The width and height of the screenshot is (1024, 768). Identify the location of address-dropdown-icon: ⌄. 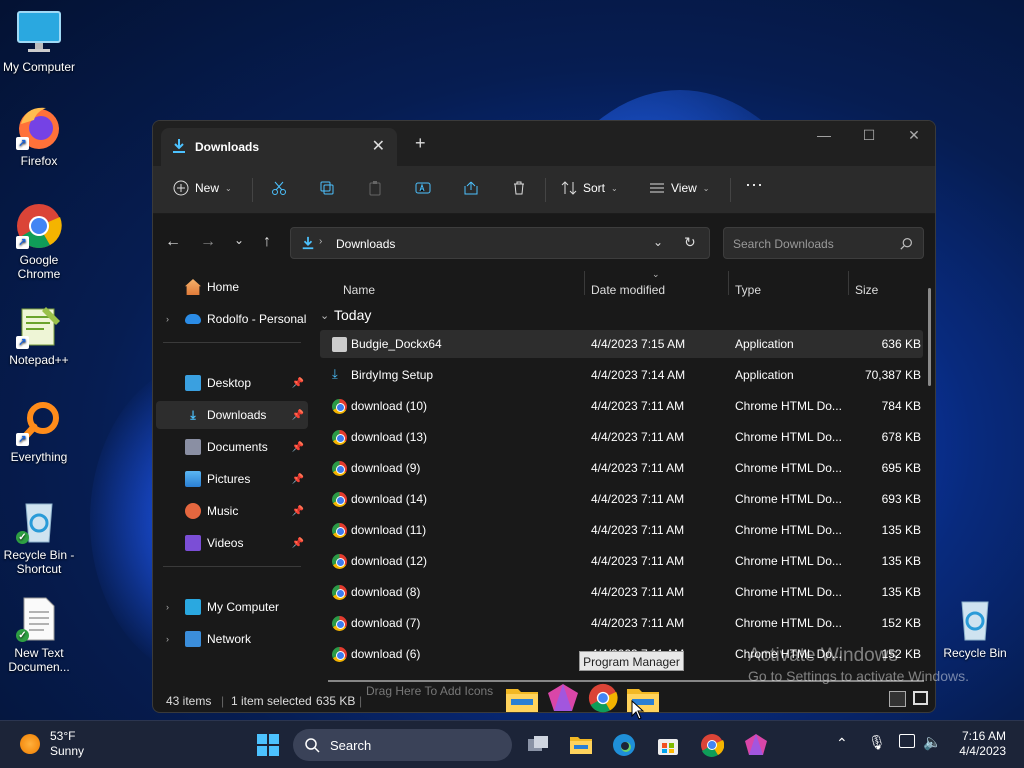
(658, 242).